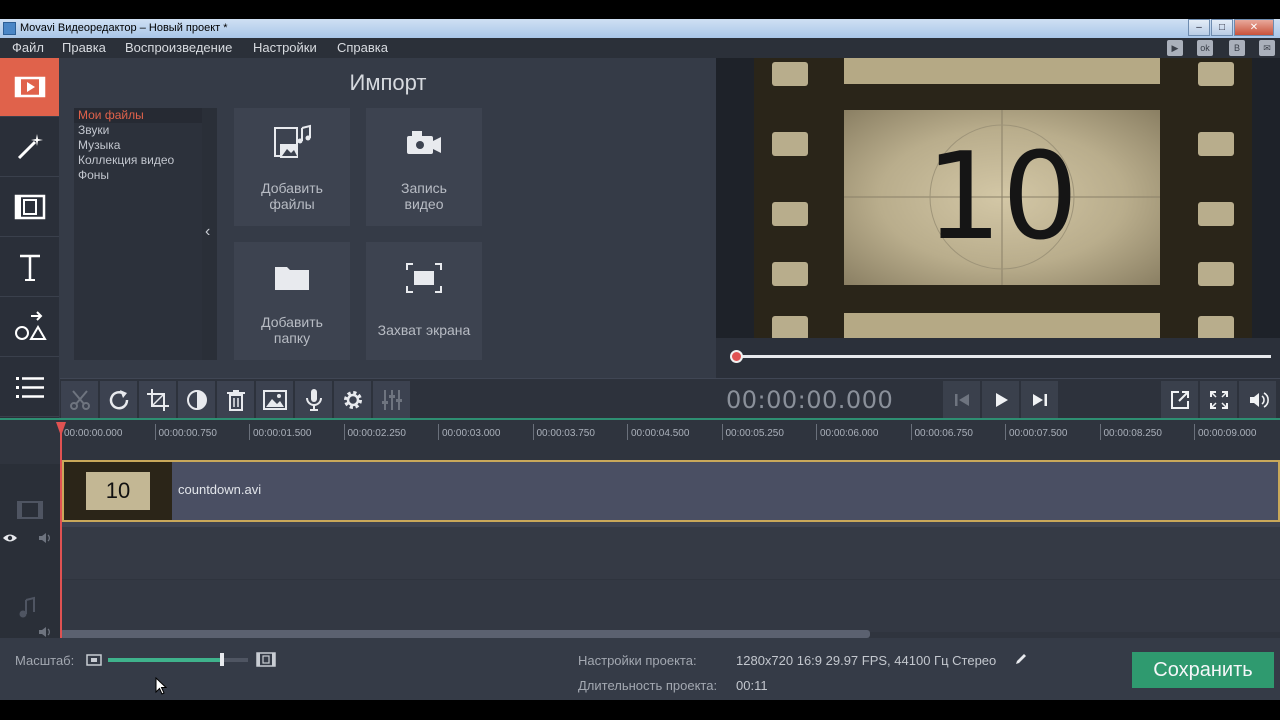 Image resolution: width=1280 pixels, height=720 pixels. I want to click on youtube-icon: ▶, so click(1175, 48).